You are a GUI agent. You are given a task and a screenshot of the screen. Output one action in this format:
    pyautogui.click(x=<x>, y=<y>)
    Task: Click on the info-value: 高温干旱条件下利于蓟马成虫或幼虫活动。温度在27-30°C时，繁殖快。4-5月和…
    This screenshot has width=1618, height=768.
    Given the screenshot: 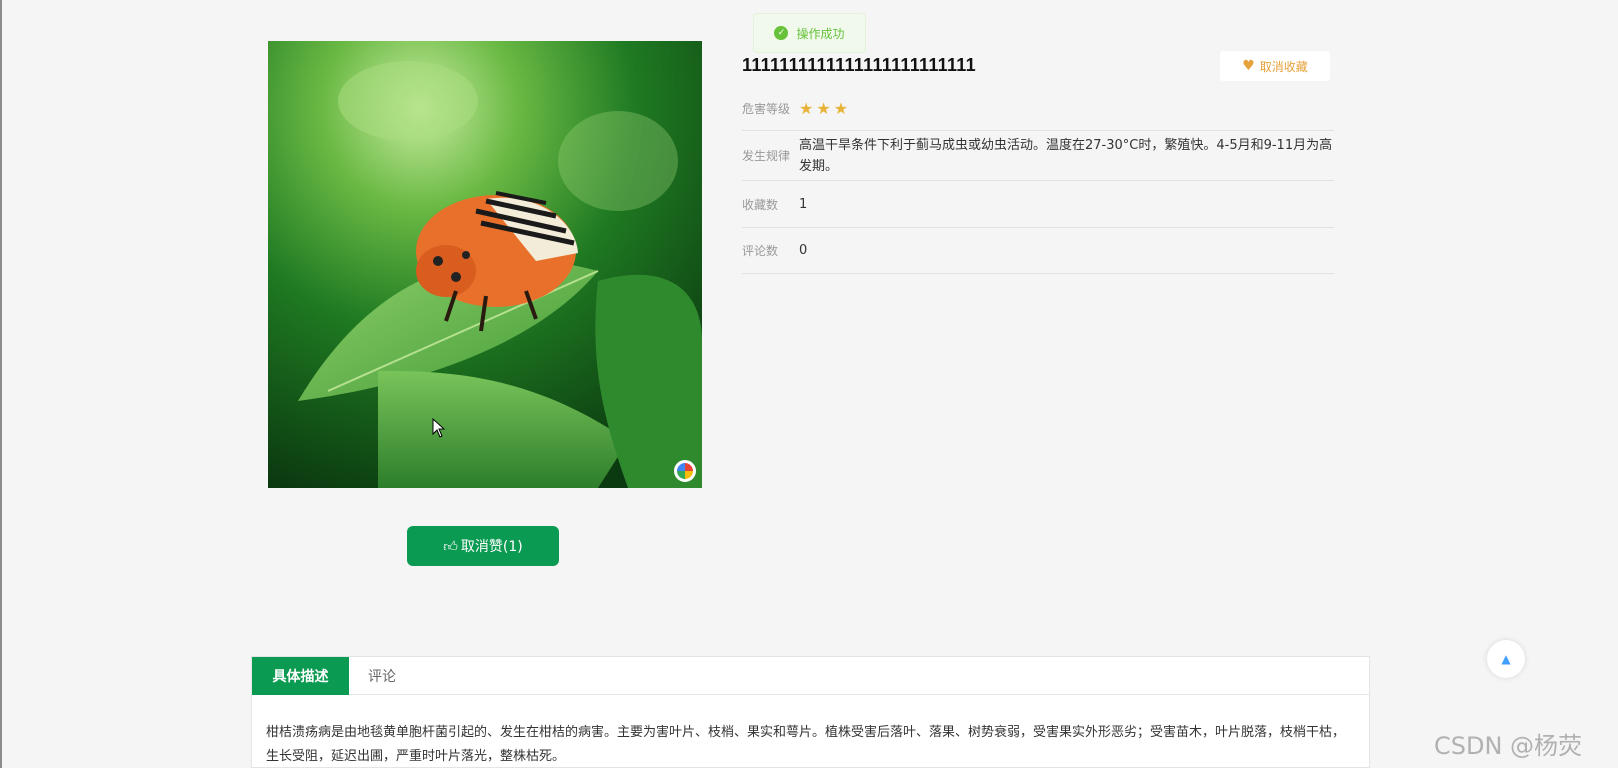 What is the action you would take?
    pyautogui.click(x=1066, y=155)
    